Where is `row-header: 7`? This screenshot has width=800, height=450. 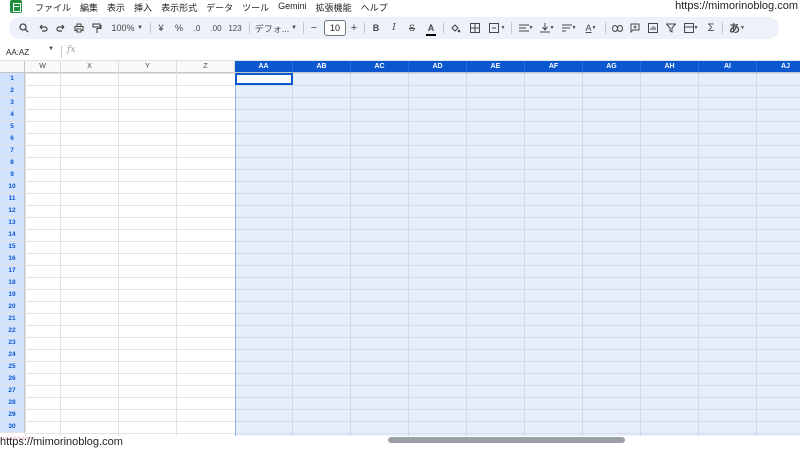 row-header: 7 is located at coordinates (12, 151).